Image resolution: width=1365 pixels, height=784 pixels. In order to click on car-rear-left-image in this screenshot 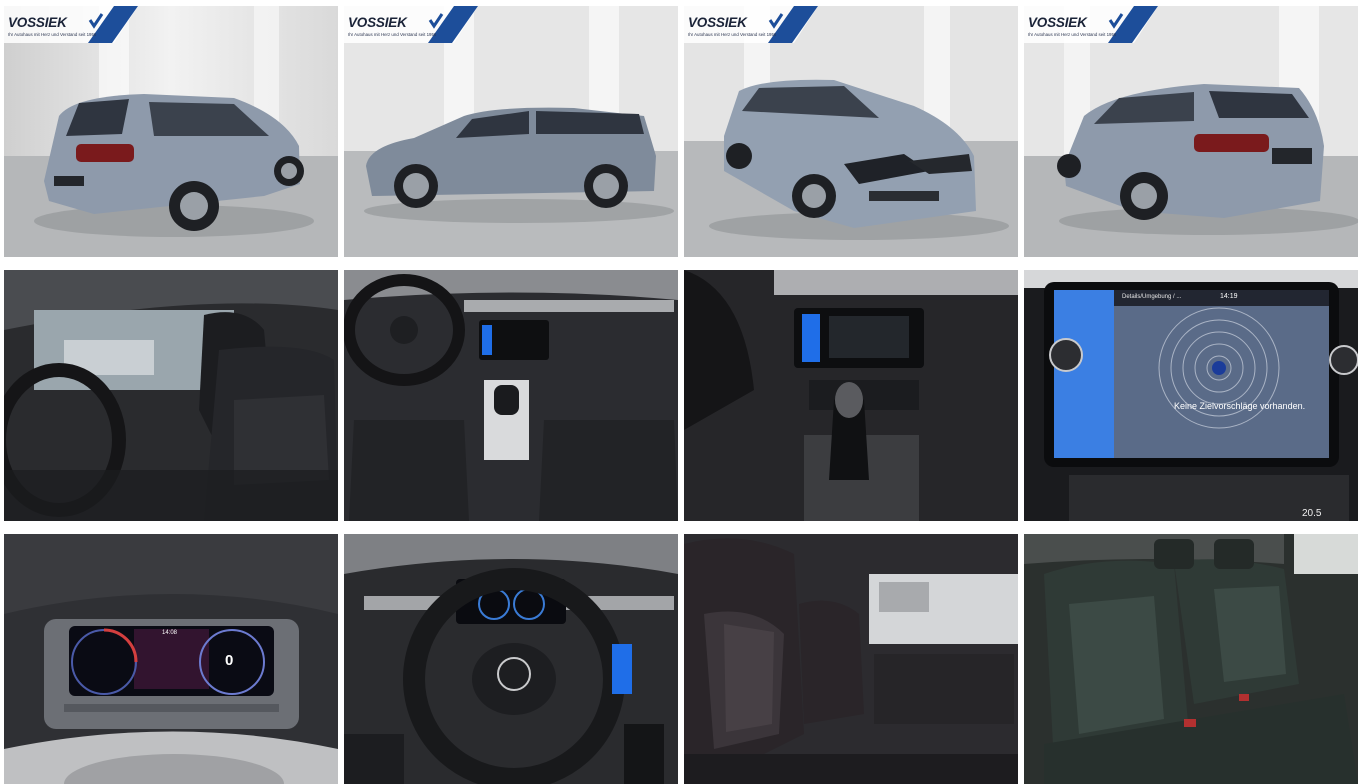, I will do `click(171, 131)`.